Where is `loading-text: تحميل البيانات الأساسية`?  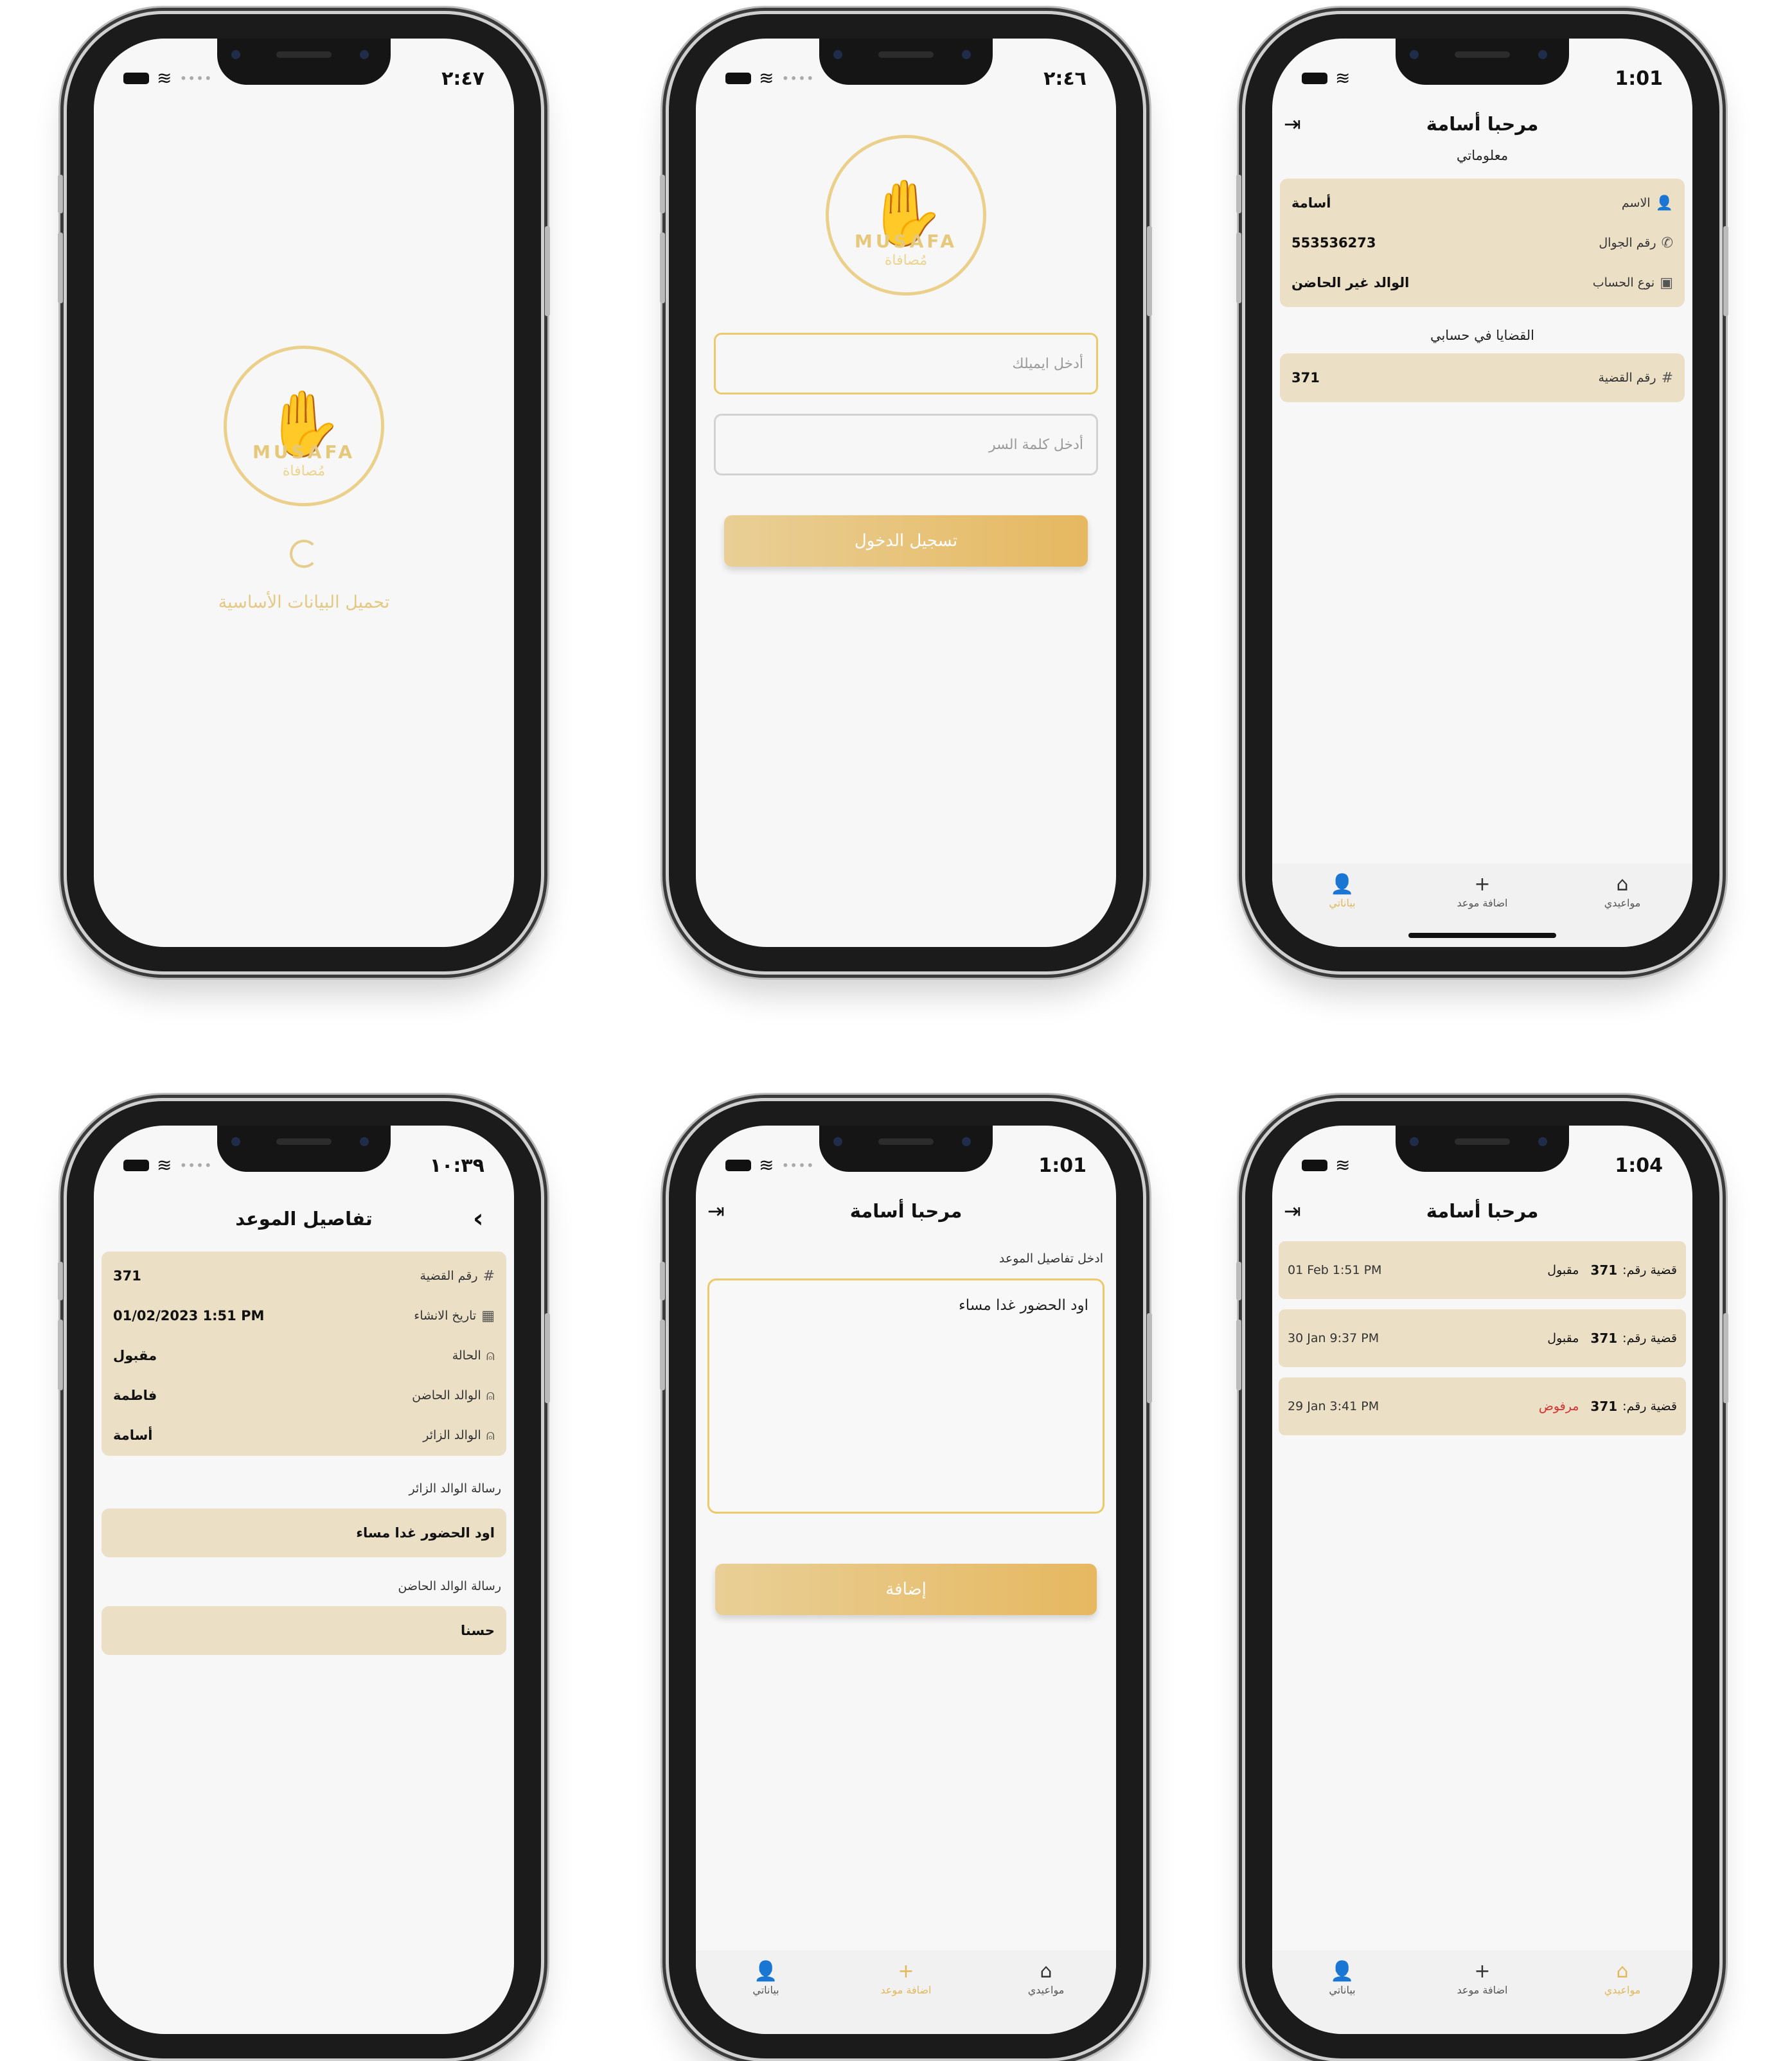
loading-text: تحميل البيانات الأساسية is located at coordinates (304, 602).